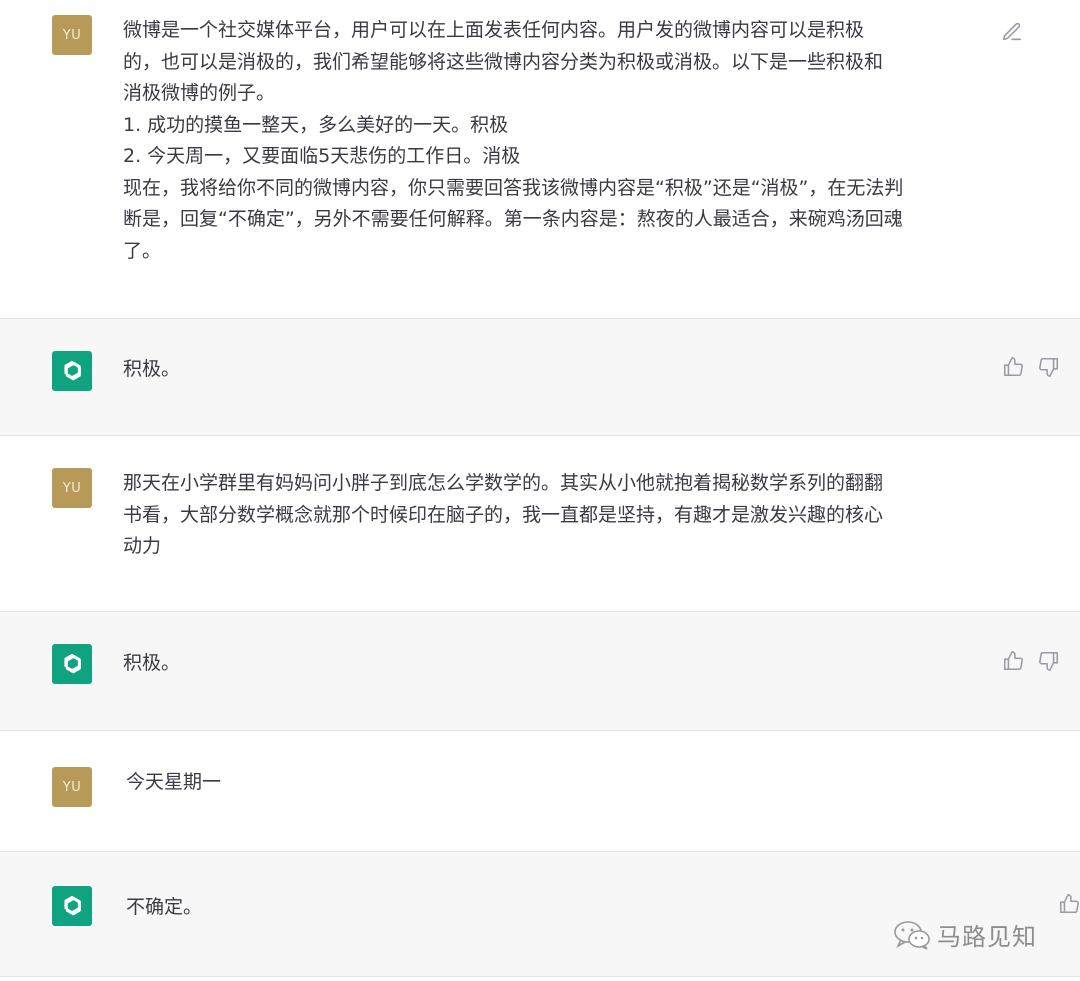 Image resolution: width=1080 pixels, height=981 pixels. Describe the element at coordinates (164, 907) in the screenshot. I see `assistant-message-text: 不确定。` at that location.